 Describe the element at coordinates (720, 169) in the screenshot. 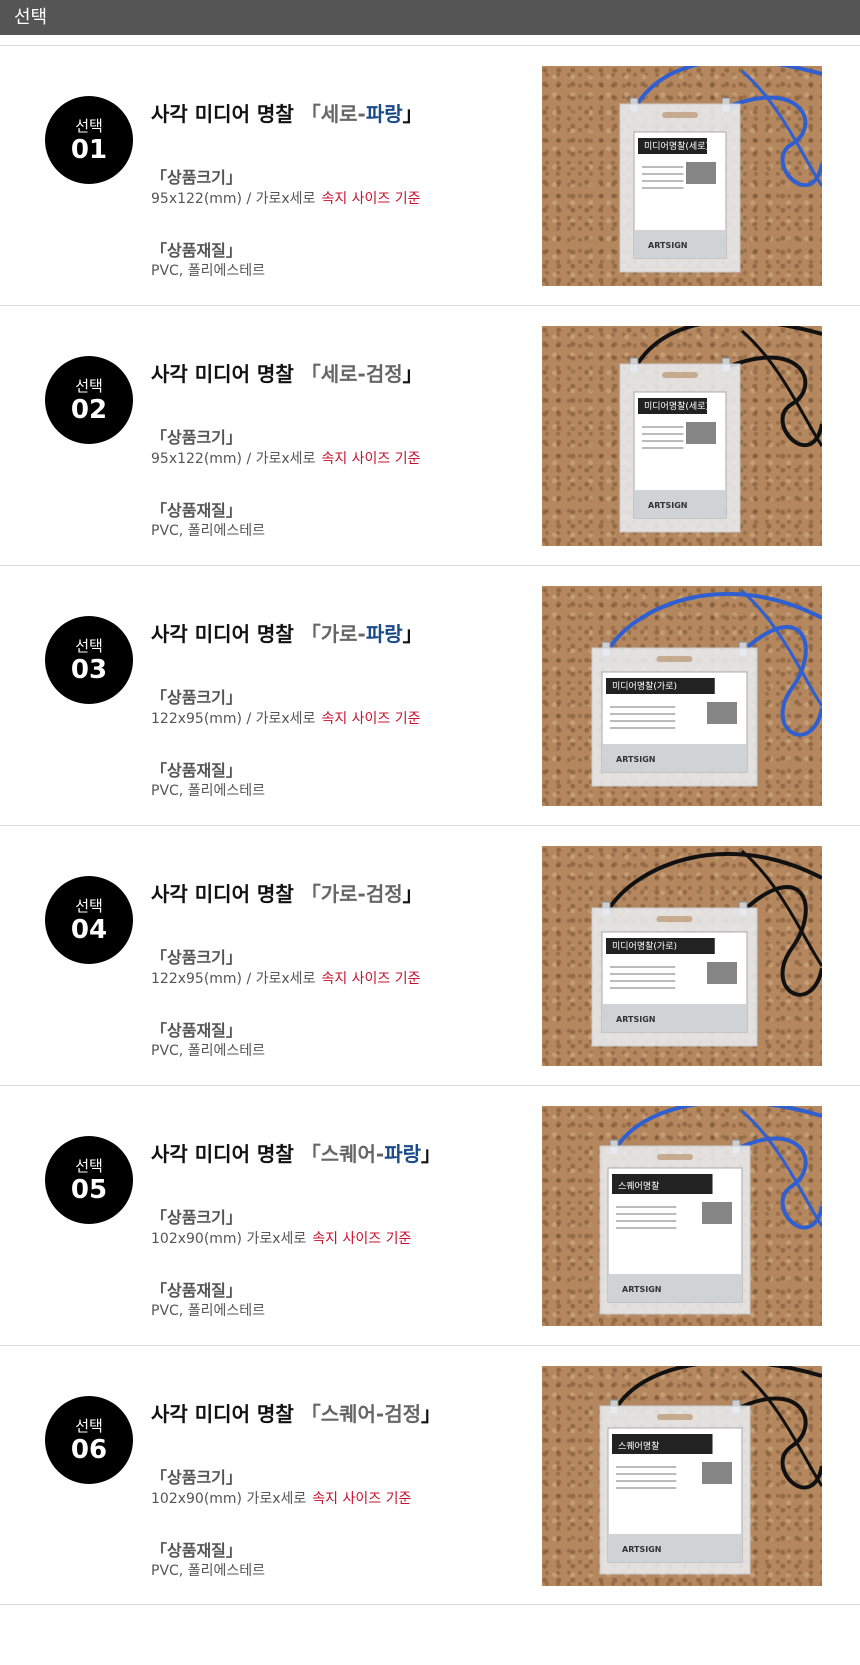

I see `photo-drawing: 미디어명찰(세로) ARTSIGN` at that location.